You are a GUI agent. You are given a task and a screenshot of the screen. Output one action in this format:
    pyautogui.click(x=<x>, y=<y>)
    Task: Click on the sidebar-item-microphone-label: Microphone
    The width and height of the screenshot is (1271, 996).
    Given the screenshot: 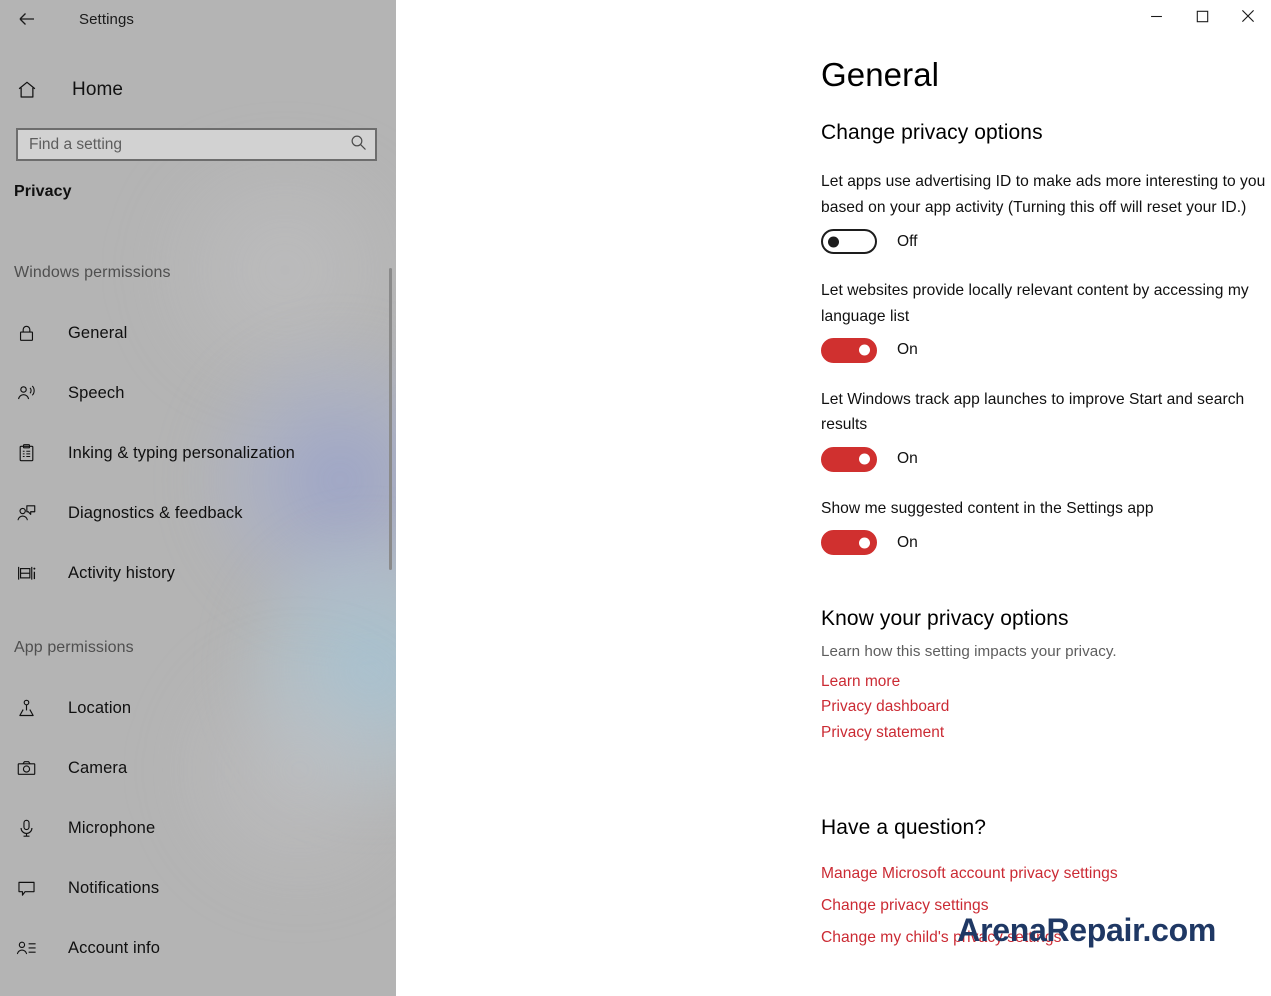 What is the action you would take?
    pyautogui.click(x=112, y=827)
    